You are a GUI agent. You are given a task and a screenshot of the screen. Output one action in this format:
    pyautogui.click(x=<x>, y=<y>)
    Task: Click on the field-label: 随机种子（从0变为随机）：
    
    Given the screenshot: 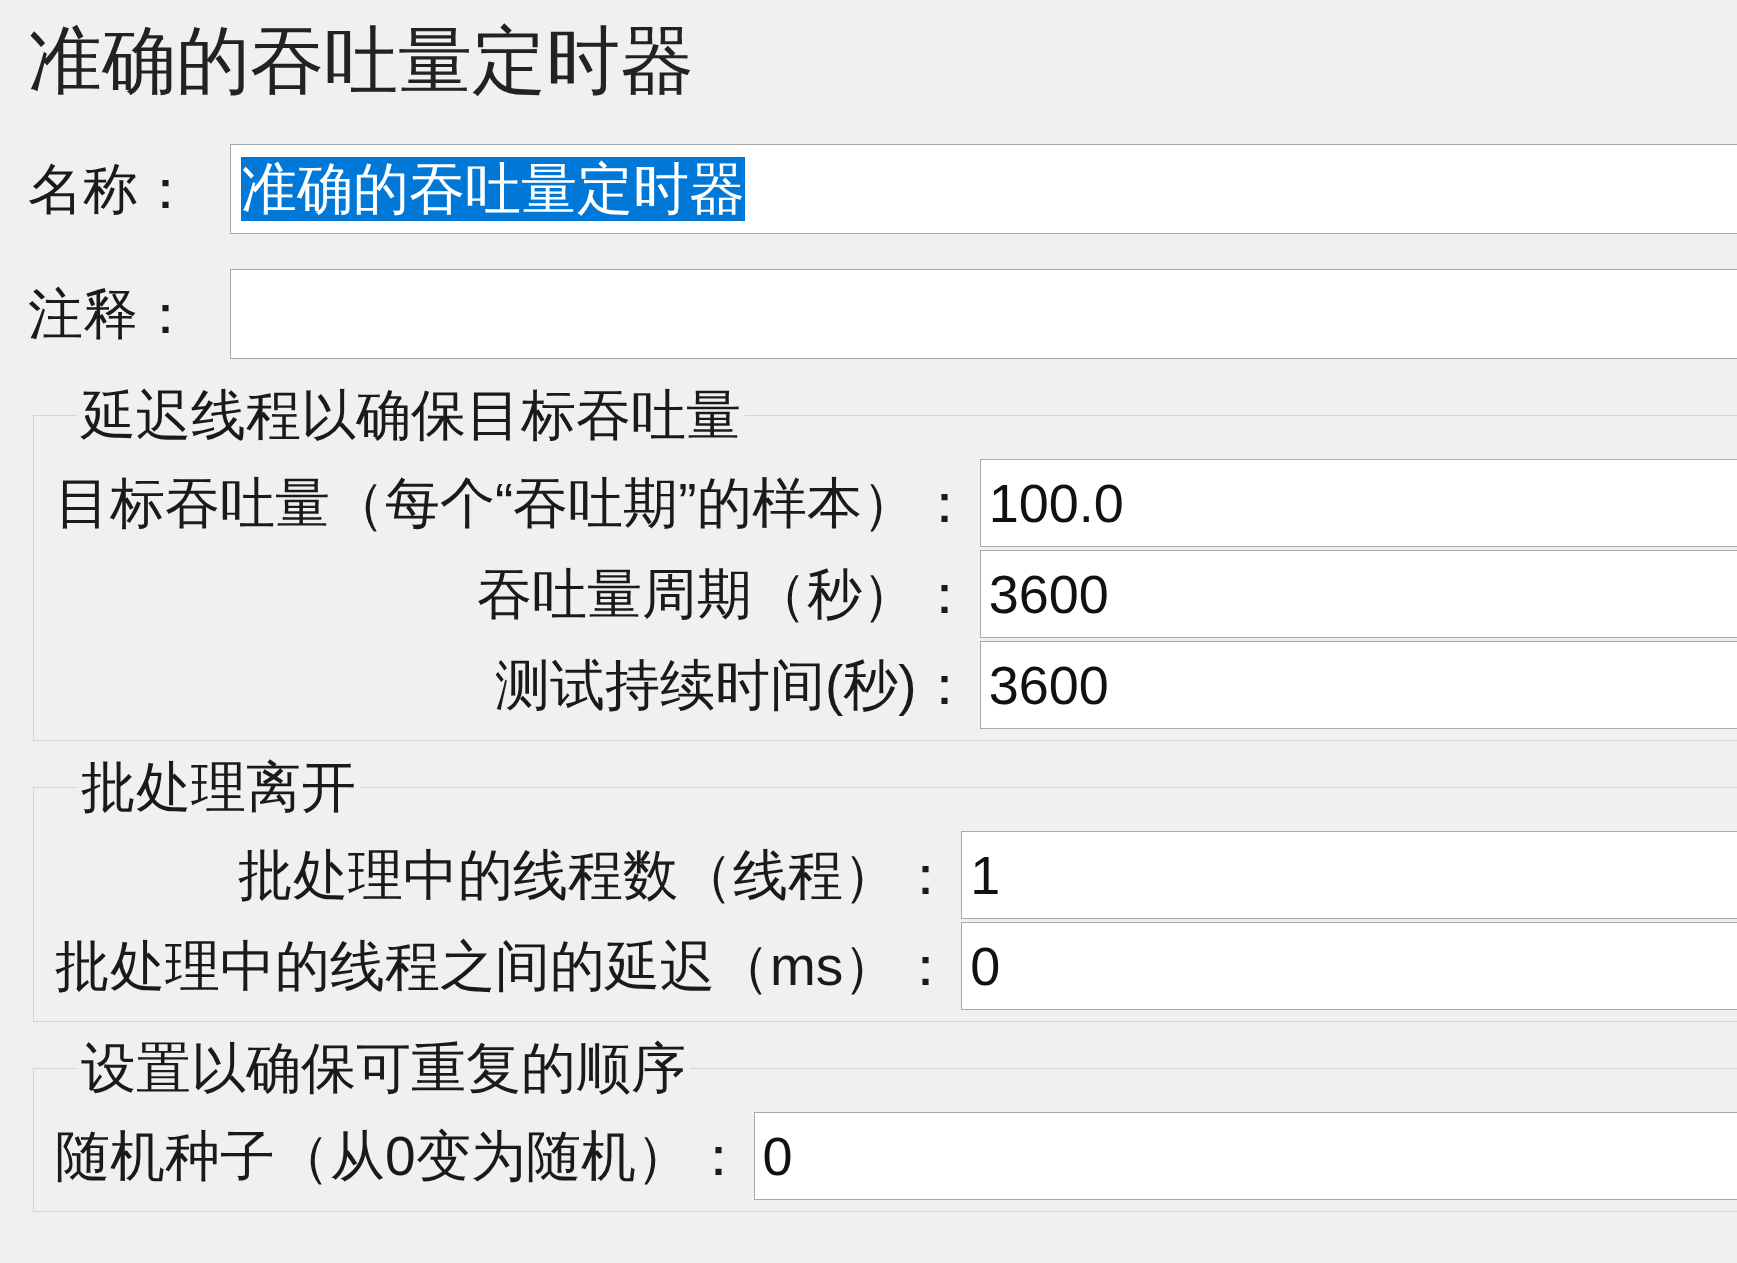 What is the action you would take?
    pyautogui.click(x=401, y=1156)
    